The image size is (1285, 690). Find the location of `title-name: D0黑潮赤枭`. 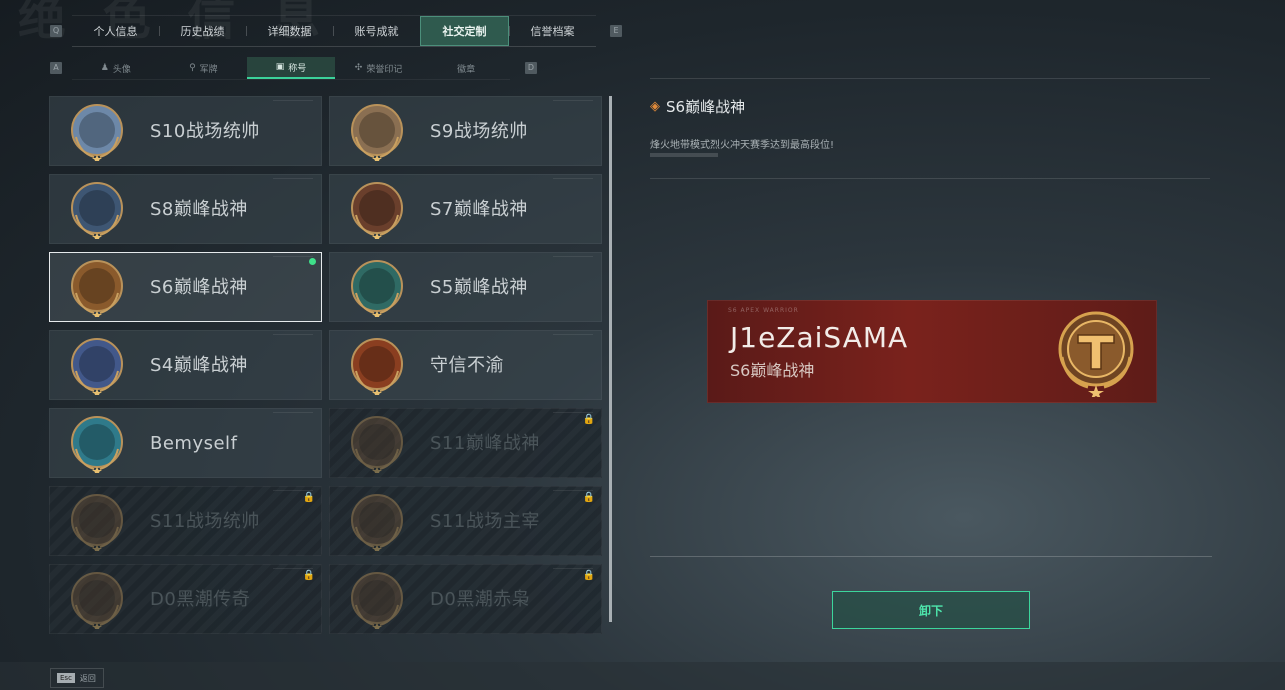

title-name: D0黑潮赤枭 is located at coordinates (480, 599).